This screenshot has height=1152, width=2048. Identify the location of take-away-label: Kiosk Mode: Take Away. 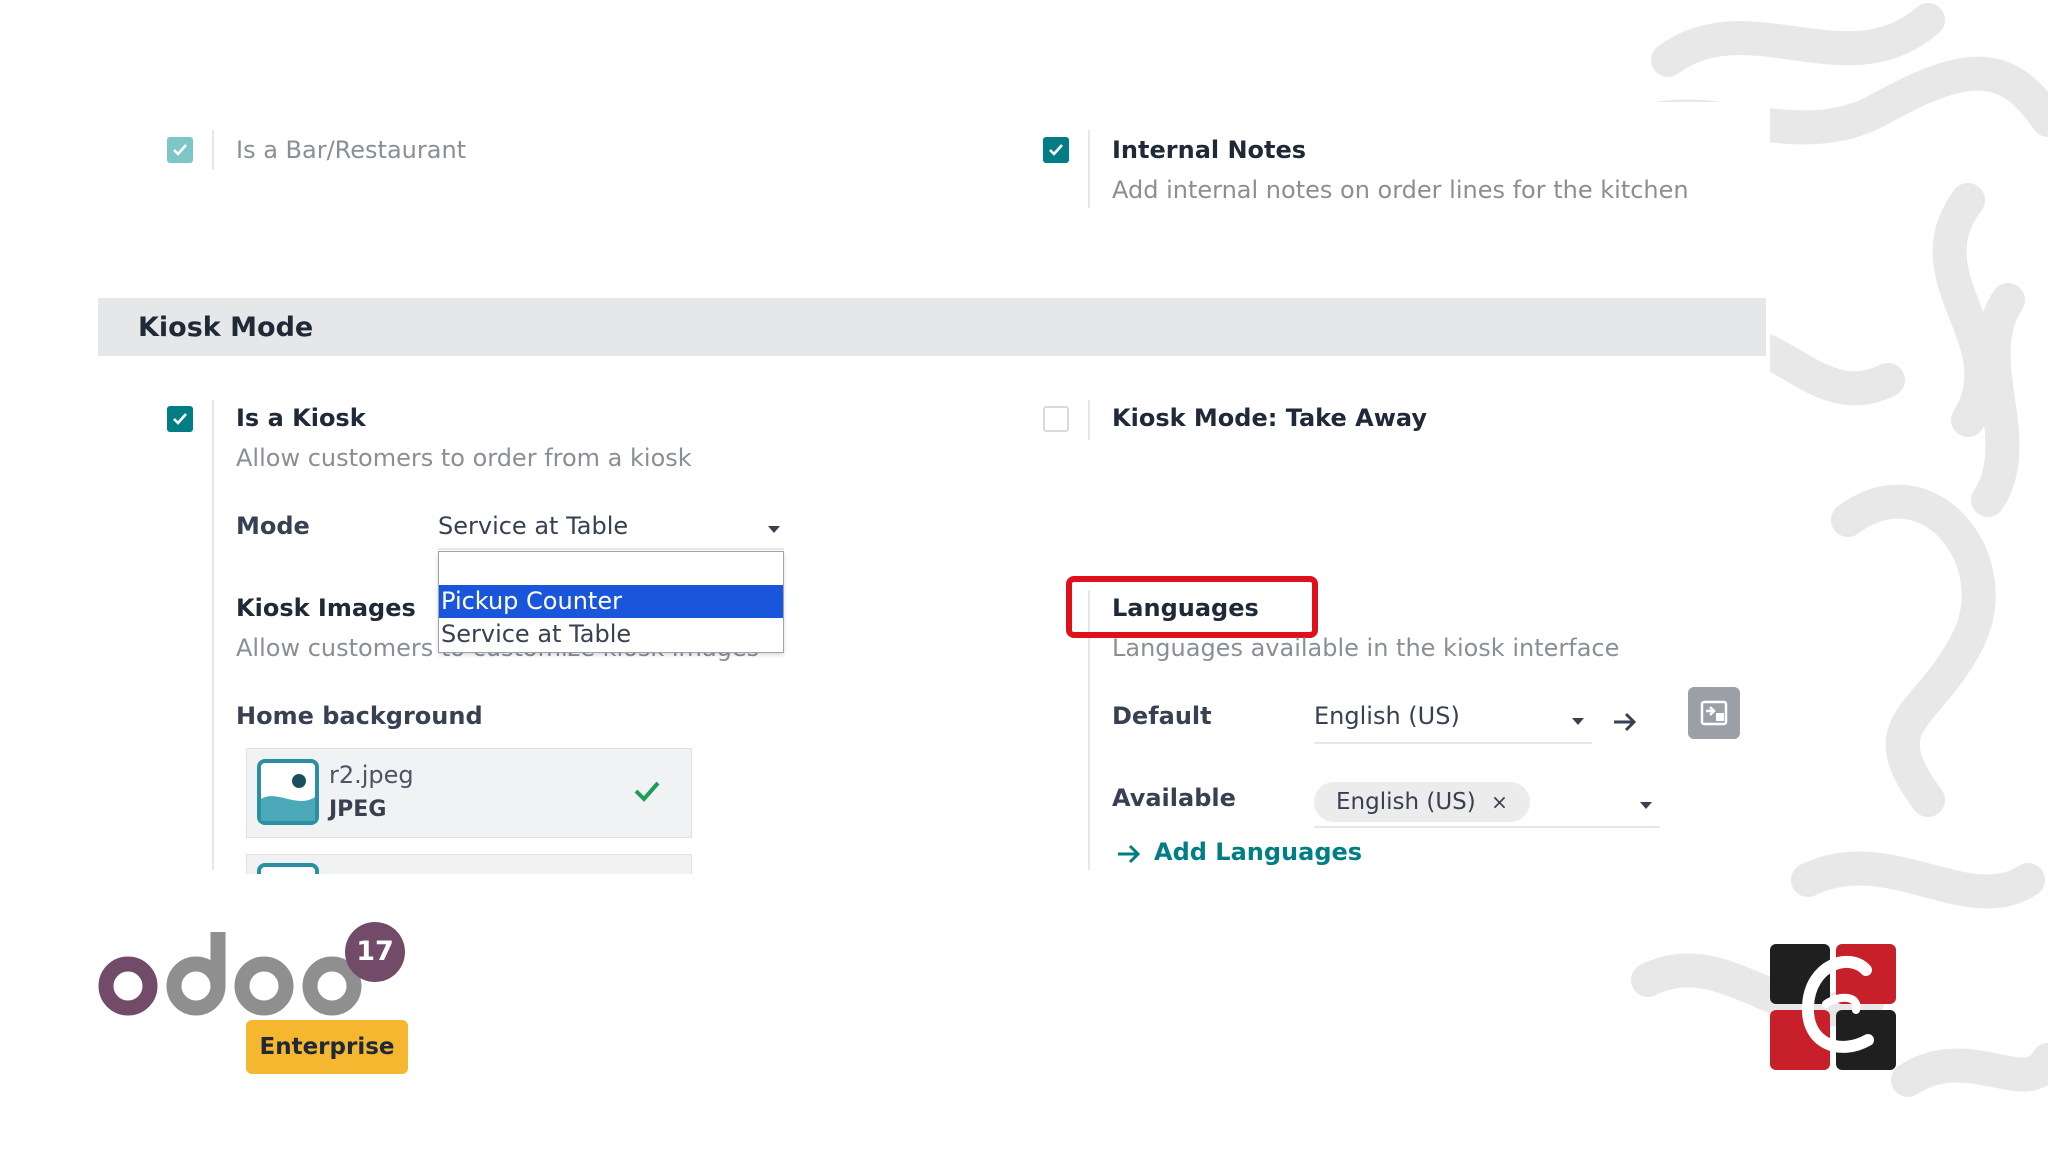
(1269, 418).